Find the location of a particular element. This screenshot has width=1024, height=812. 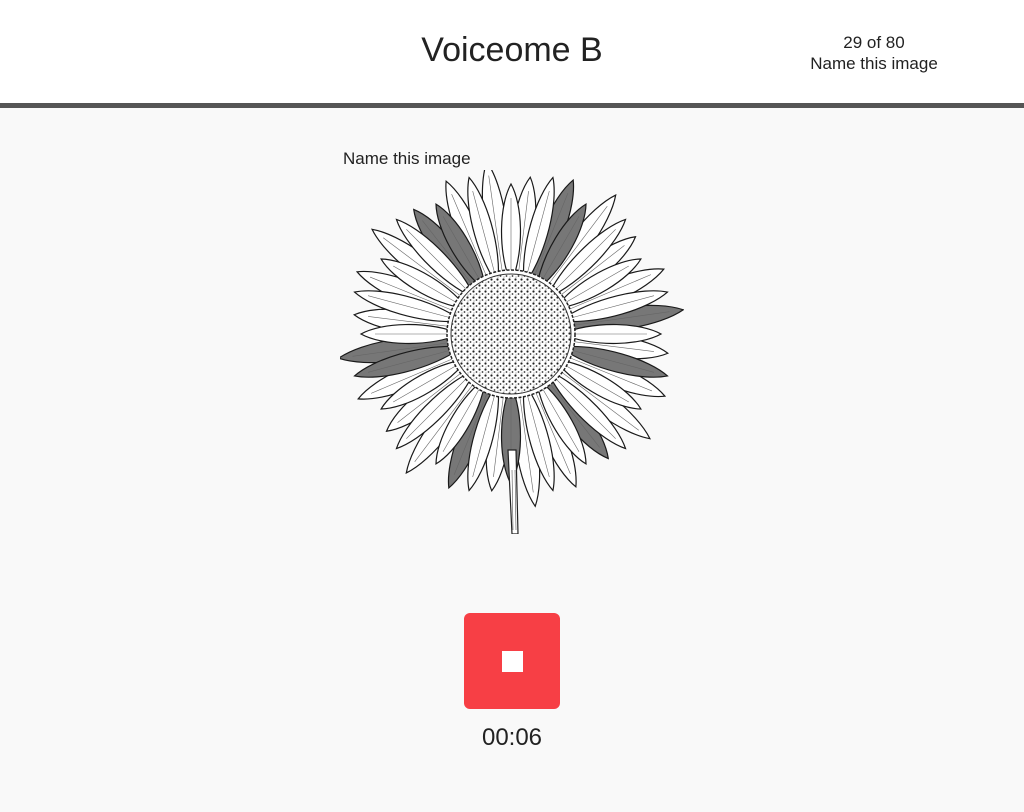

stop-recording-button is located at coordinates (512, 661).